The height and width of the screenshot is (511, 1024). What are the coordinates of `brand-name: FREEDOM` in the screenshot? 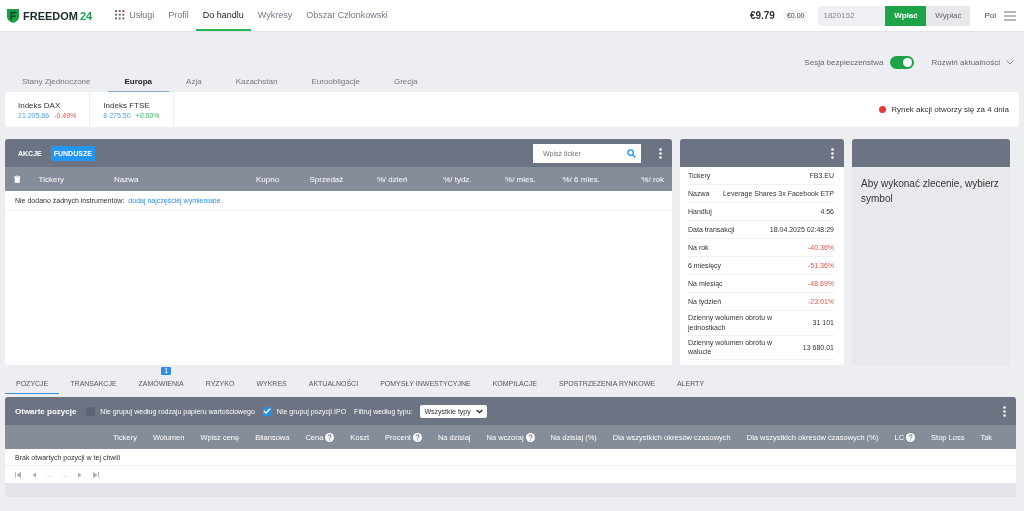 It's located at (50, 15).